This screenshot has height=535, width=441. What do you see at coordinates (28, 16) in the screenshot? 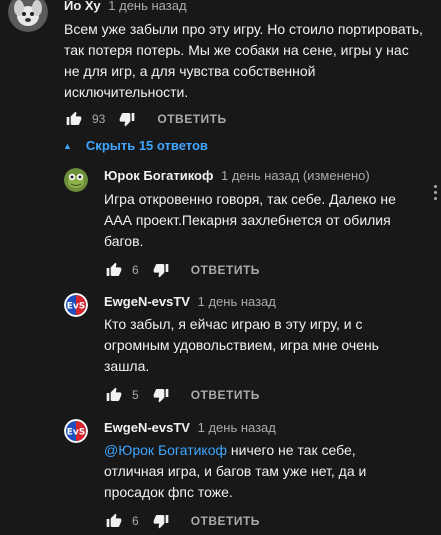
I see `dog-avatar-icon` at bounding box center [28, 16].